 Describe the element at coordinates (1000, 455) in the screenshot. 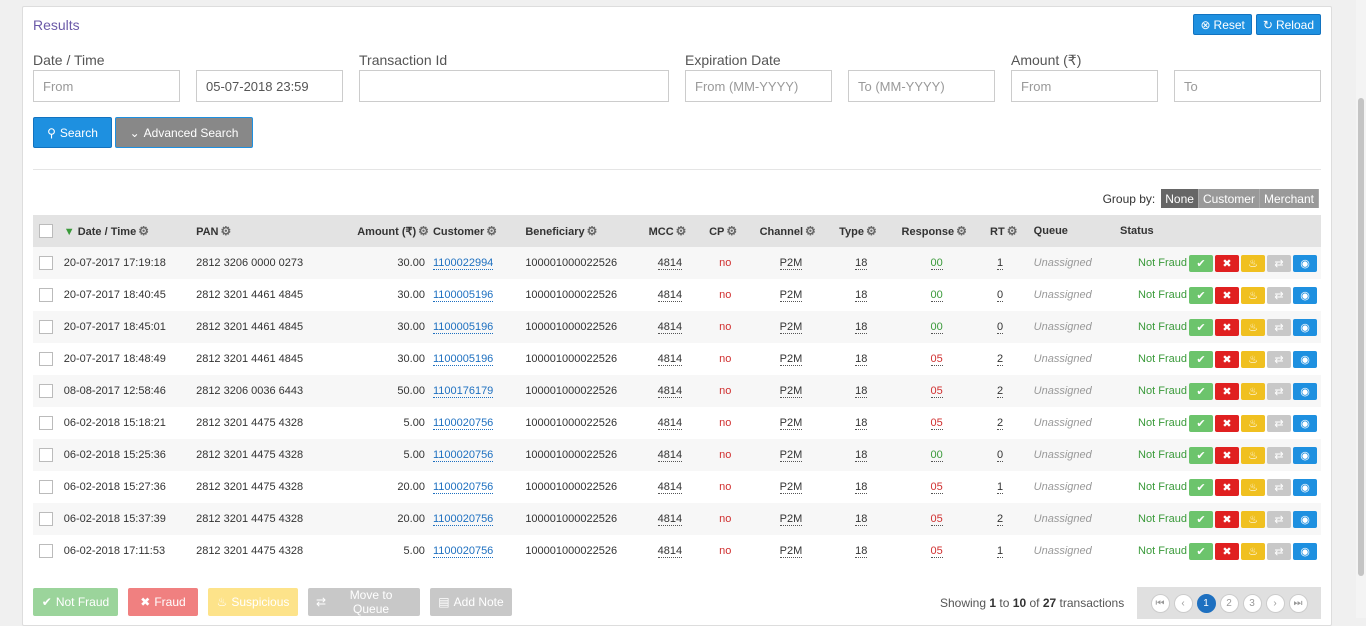

I see `cell-rt: 0` at that location.